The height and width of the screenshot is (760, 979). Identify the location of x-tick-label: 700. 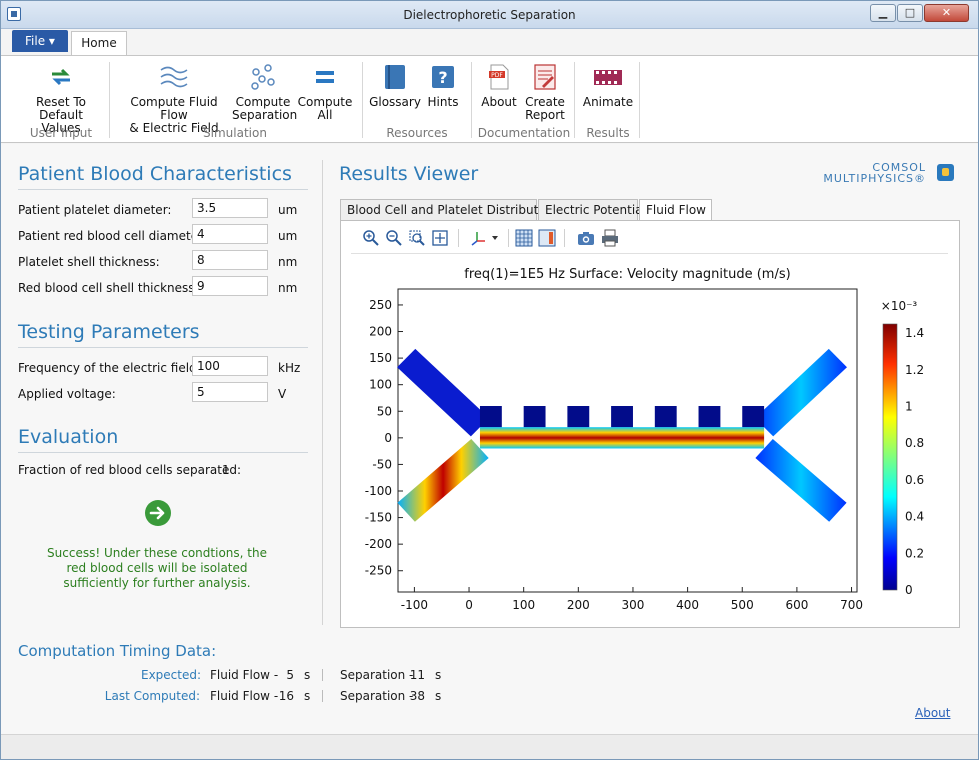
(851, 605).